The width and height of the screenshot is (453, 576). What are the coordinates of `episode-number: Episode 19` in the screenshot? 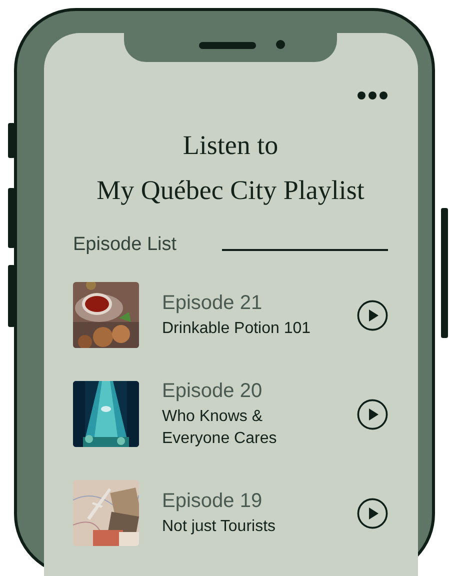 It's located at (213, 501).